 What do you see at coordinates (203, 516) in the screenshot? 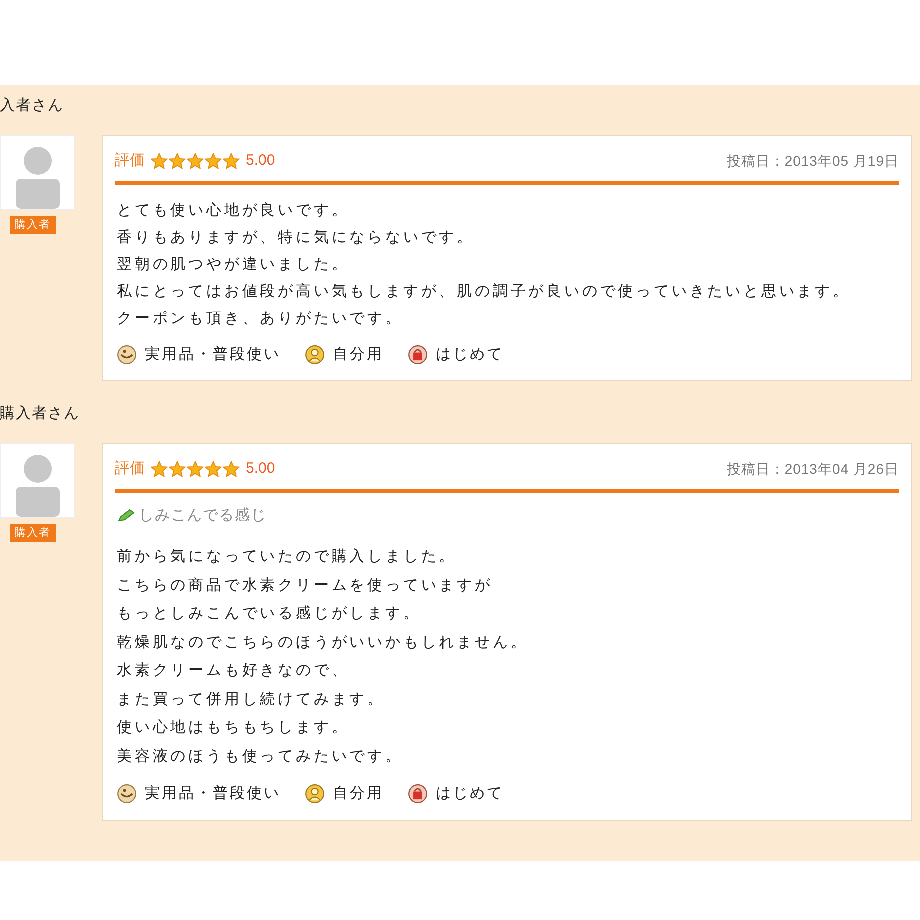
I see `review-title: しみこんでる感じ` at bounding box center [203, 516].